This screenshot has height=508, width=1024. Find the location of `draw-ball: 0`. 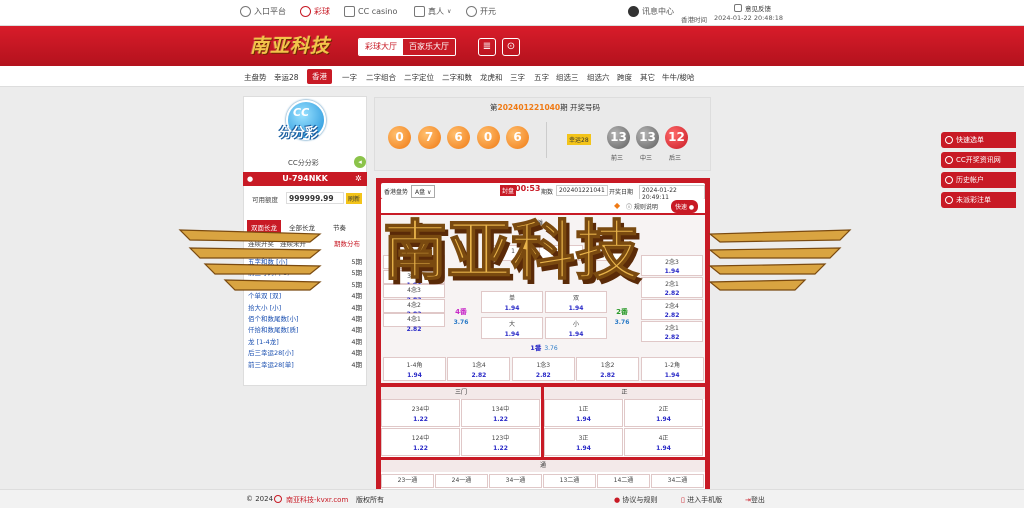

draw-ball: 0 is located at coordinates (399, 137).